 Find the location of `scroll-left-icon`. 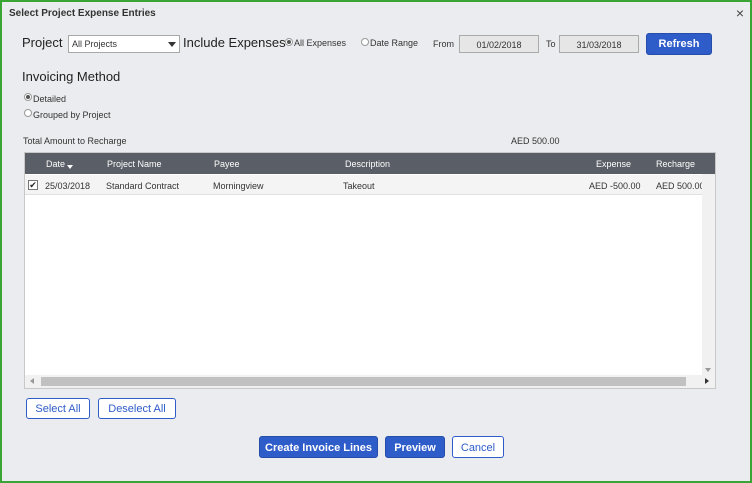

scroll-left-icon is located at coordinates (32, 381).